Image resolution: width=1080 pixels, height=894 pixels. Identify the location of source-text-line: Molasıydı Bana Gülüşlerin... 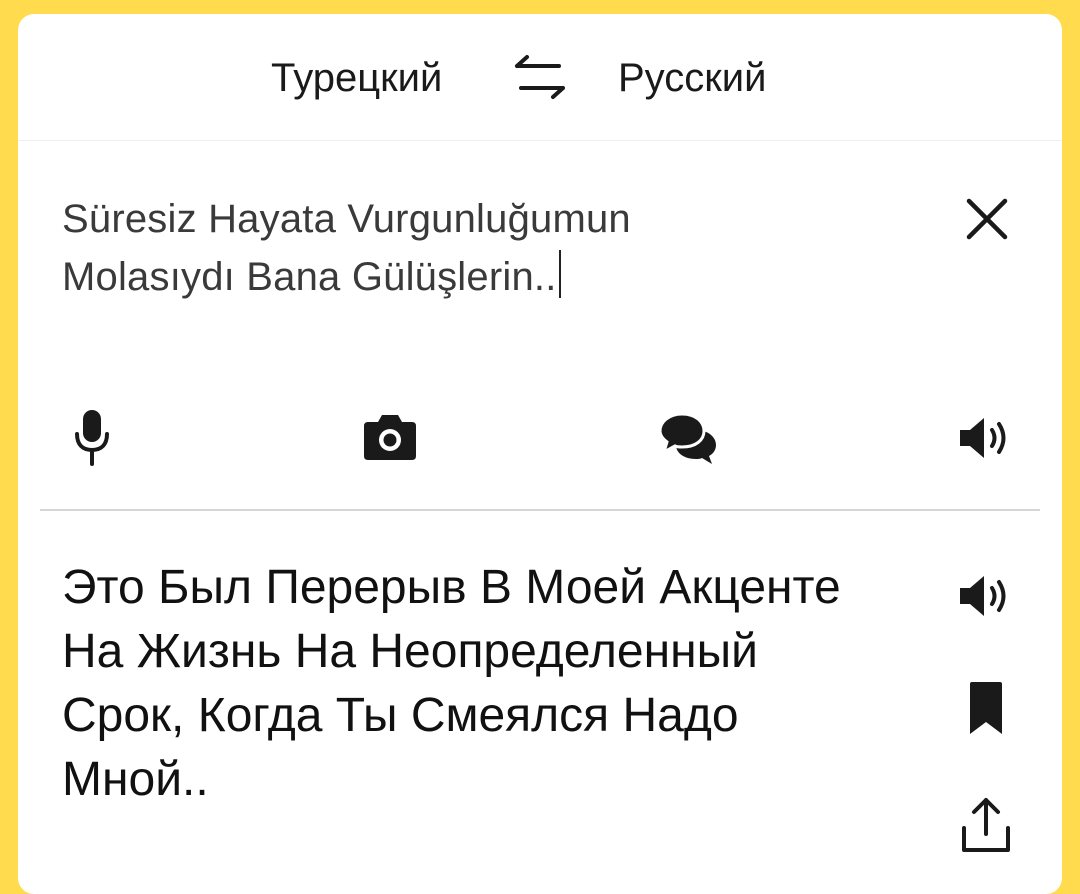
(309, 277).